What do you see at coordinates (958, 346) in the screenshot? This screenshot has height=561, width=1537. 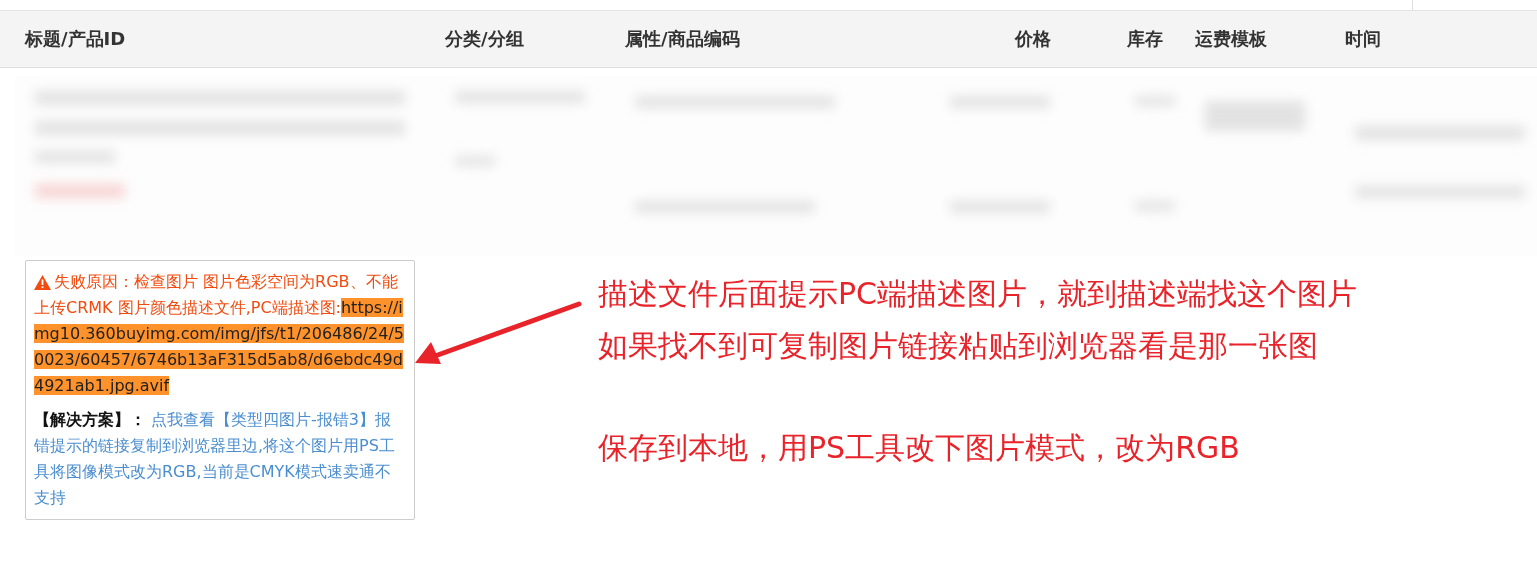 I see `annotation-text: 如果找不到可复制图片链接粘贴到浏览器看是那一张图` at bounding box center [958, 346].